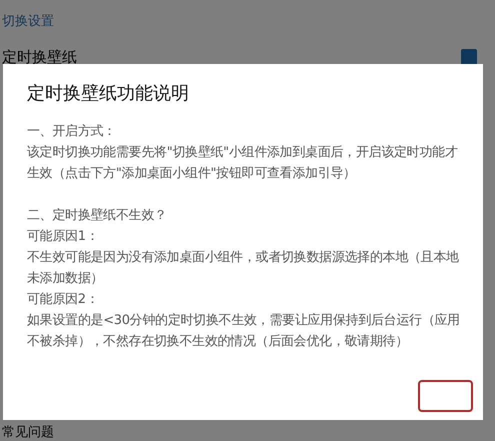  What do you see at coordinates (63, 300) in the screenshot?
I see `dialog-text: 可能原因2：` at bounding box center [63, 300].